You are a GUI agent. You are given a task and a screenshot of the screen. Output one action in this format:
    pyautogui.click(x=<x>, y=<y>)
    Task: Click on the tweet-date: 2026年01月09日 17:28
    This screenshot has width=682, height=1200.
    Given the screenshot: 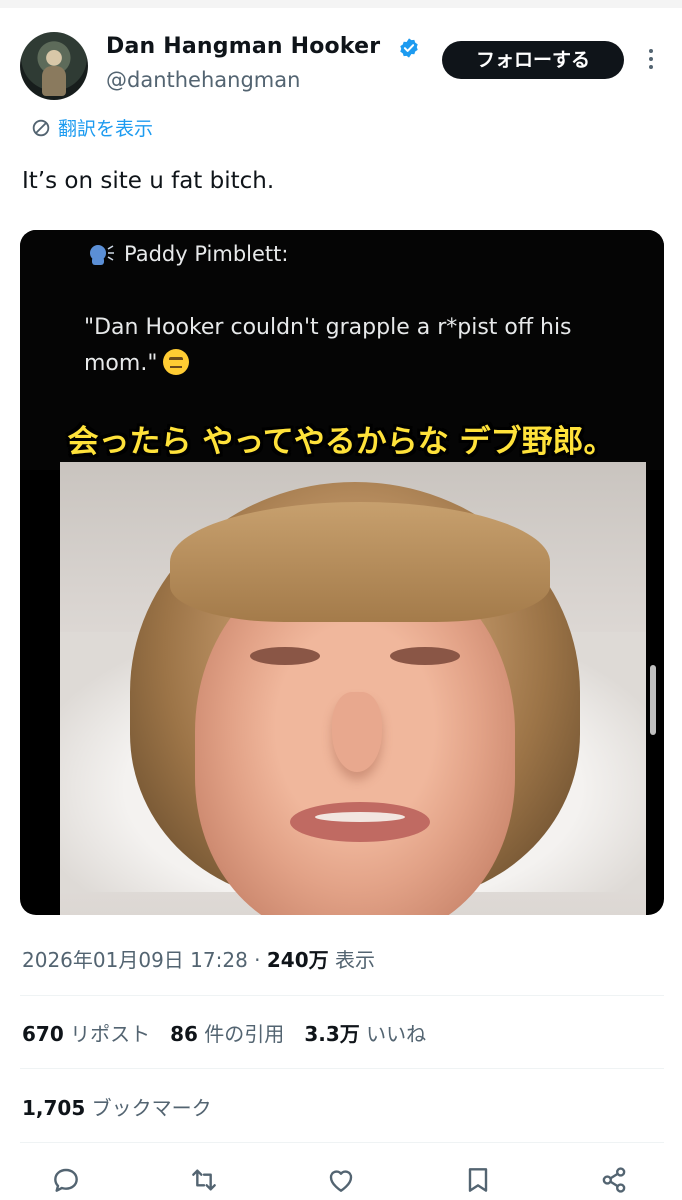 What is the action you would take?
    pyautogui.click(x=135, y=960)
    